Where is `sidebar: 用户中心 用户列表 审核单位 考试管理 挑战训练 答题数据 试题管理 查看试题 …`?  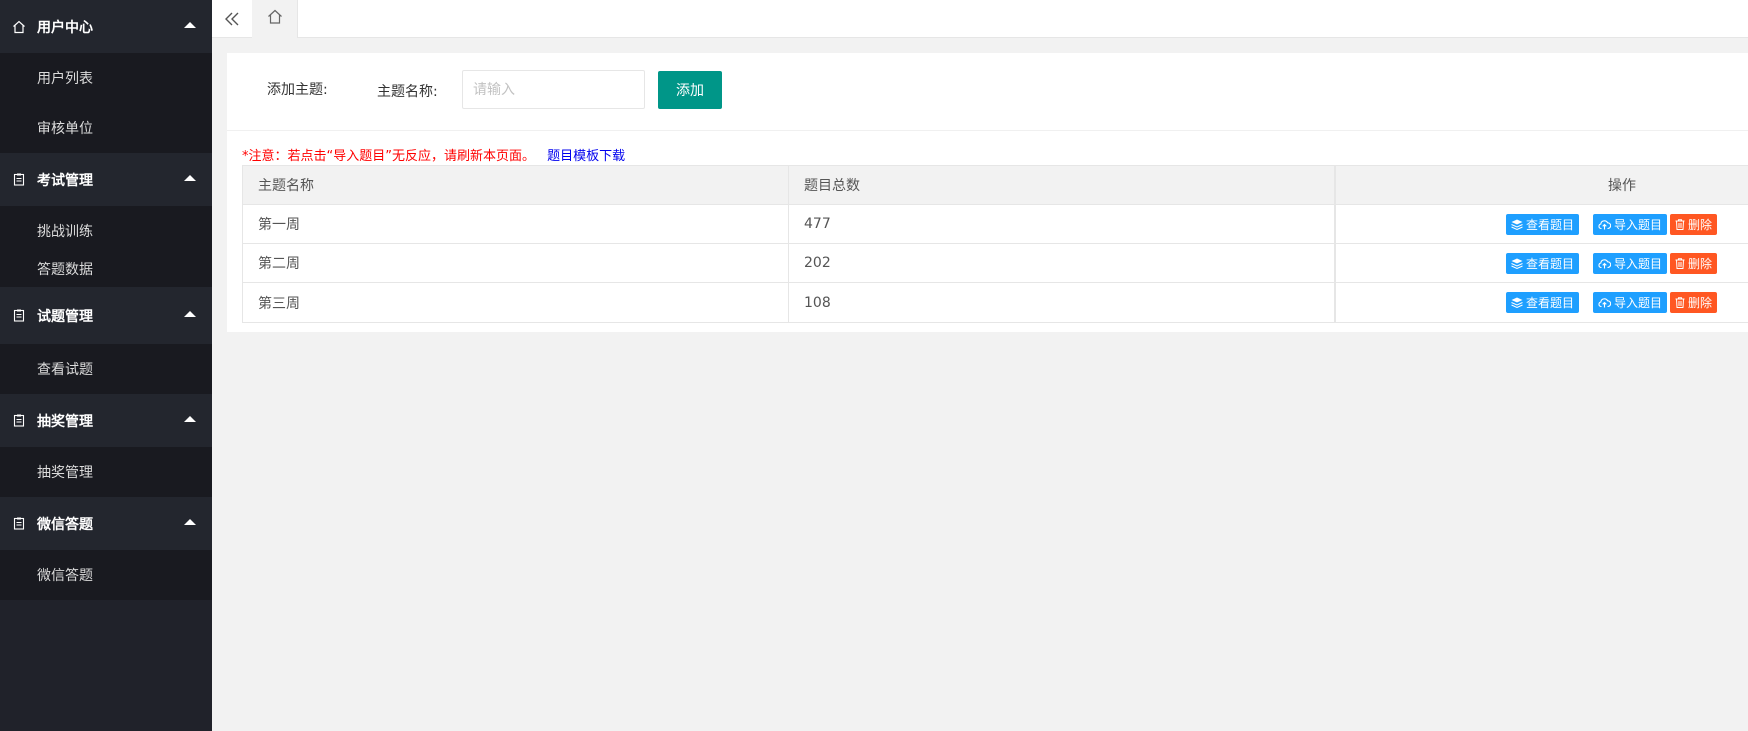
sidebar: 用户中心 用户列表 审核单位 考试管理 挑战训练 答题数据 试题管理 查看试题 … is located at coordinates (106, 365).